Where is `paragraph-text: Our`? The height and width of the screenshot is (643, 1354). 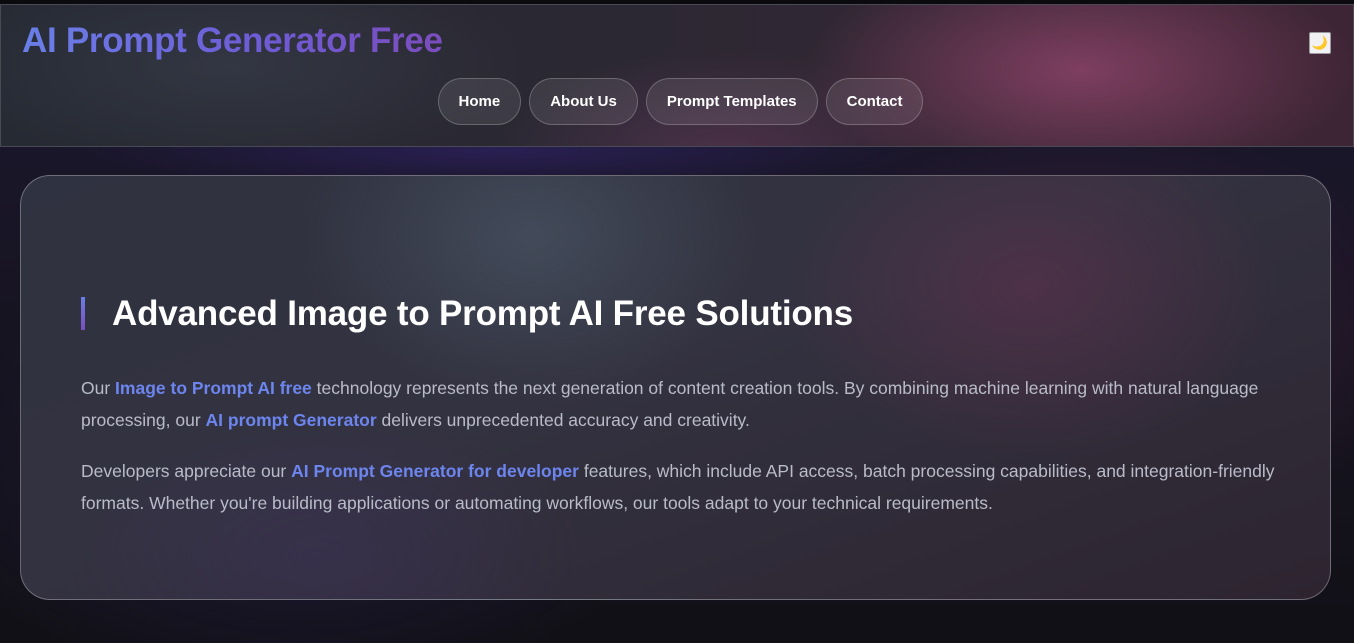 paragraph-text: Our is located at coordinates (98, 388).